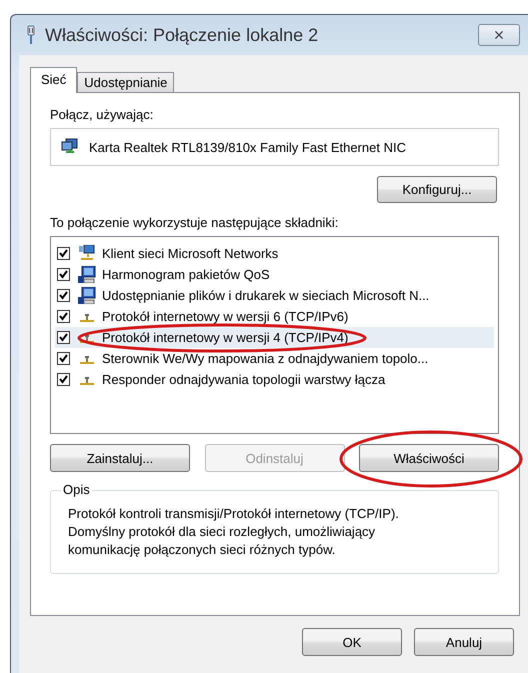 Image resolution: width=528 pixels, height=673 pixels. What do you see at coordinates (499, 35) in the screenshot?
I see `close-button: ×` at bounding box center [499, 35].